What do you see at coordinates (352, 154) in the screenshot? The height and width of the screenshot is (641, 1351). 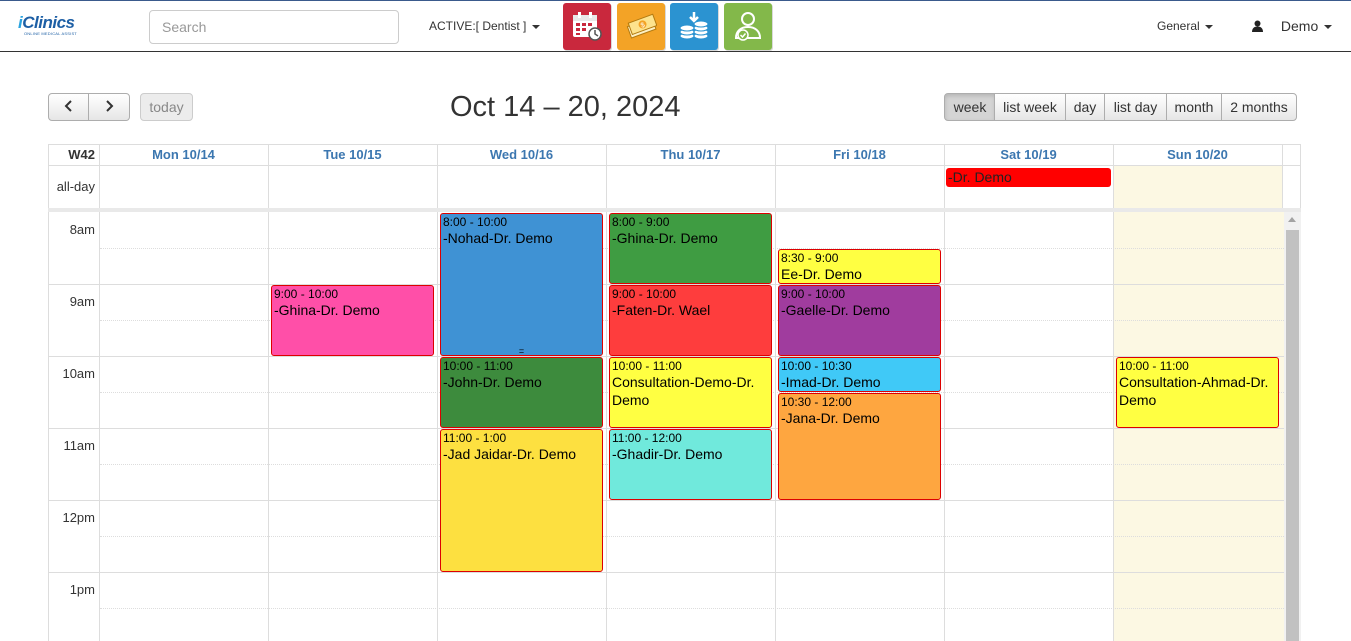 I see `day-header-1: Tue 10/15` at bounding box center [352, 154].